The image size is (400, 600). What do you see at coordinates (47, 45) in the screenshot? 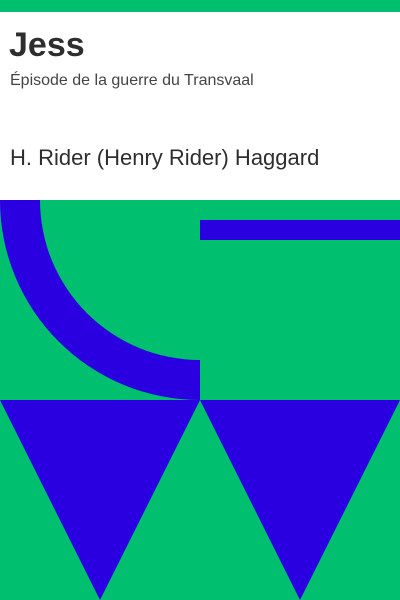
I see `book-title: Jess` at bounding box center [47, 45].